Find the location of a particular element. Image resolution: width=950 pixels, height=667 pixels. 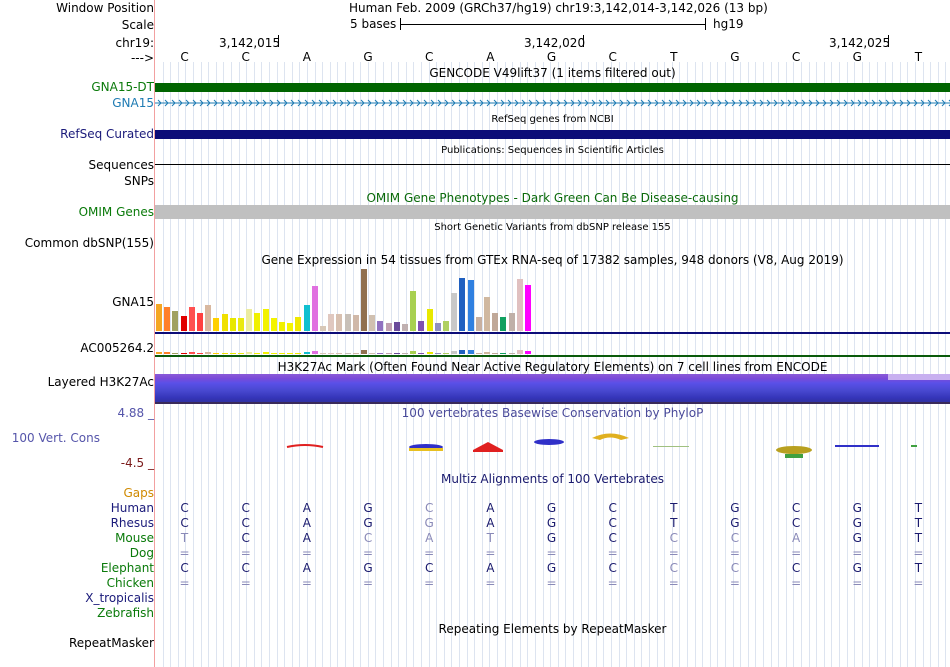

omim-label: OMIM Genes is located at coordinates (116, 212).